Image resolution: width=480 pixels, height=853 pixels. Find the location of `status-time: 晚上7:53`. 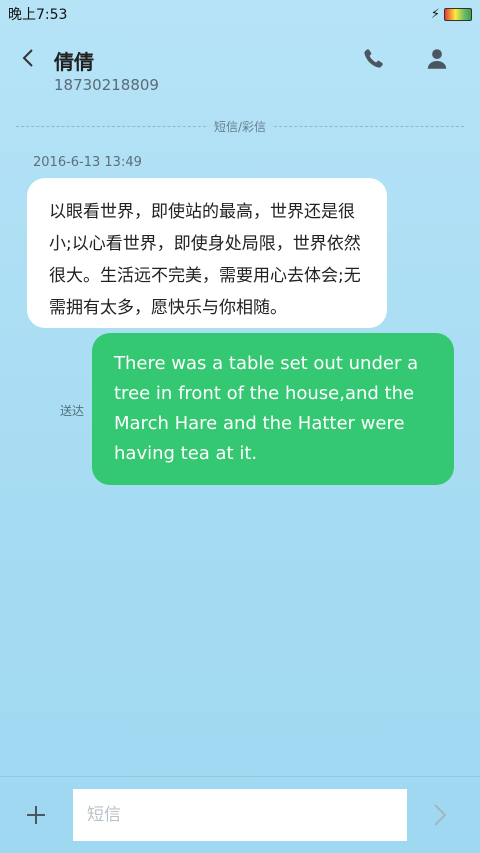

status-time: 晚上7:53 is located at coordinates (38, 15).